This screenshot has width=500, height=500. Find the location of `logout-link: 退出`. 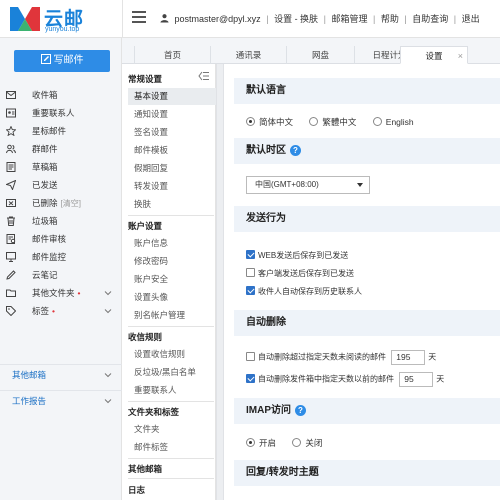

logout-link: 退出 is located at coordinates (471, 19).